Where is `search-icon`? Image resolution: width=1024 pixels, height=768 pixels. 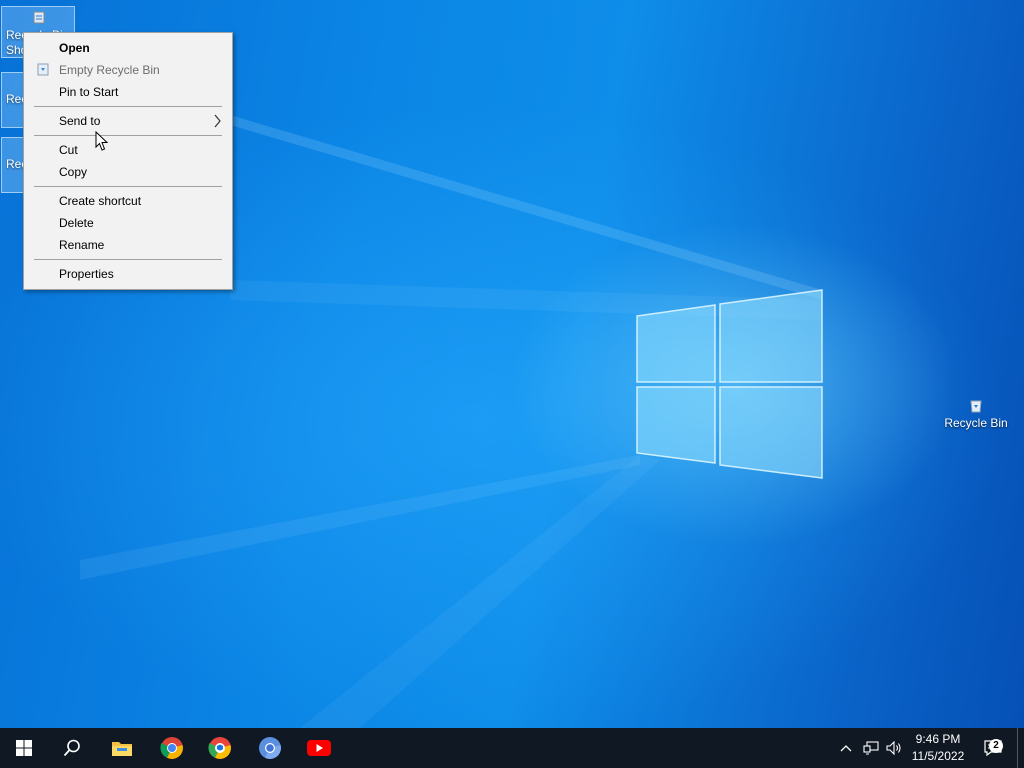
search-icon is located at coordinates (71, 748).